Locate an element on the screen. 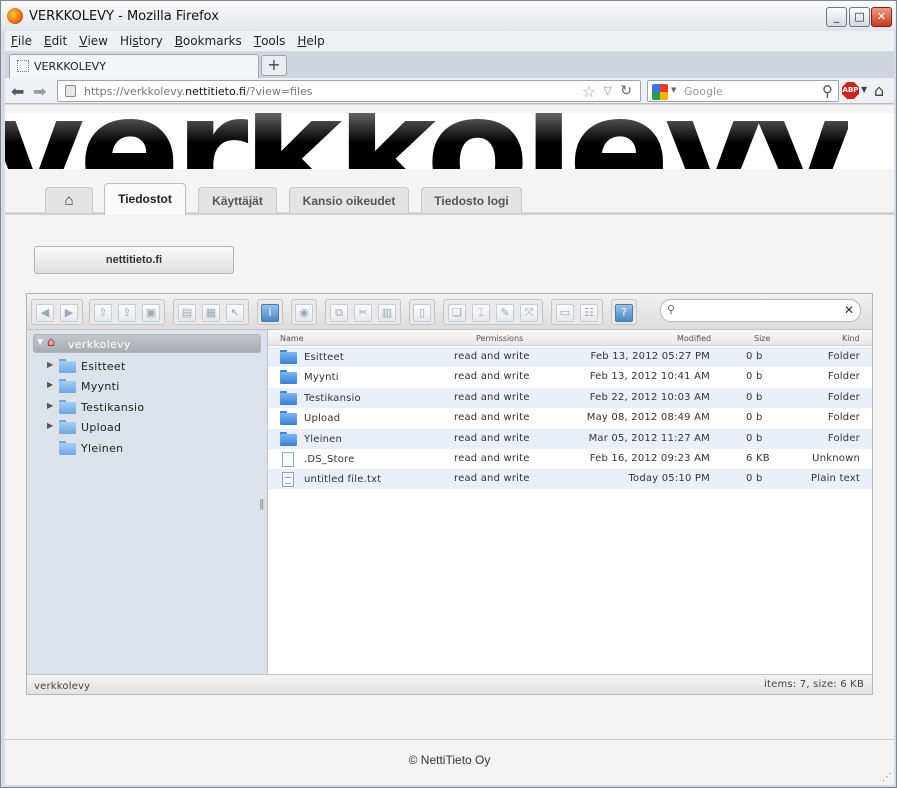 This screenshot has width=897, height=788. upload-icon: ⇪ is located at coordinates (127, 313).